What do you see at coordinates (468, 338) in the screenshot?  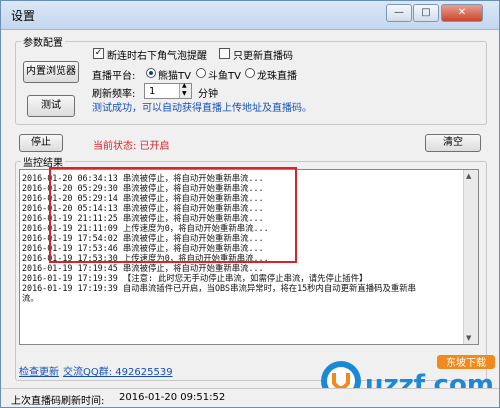 I see `scroll-down-icon: ▼` at bounding box center [468, 338].